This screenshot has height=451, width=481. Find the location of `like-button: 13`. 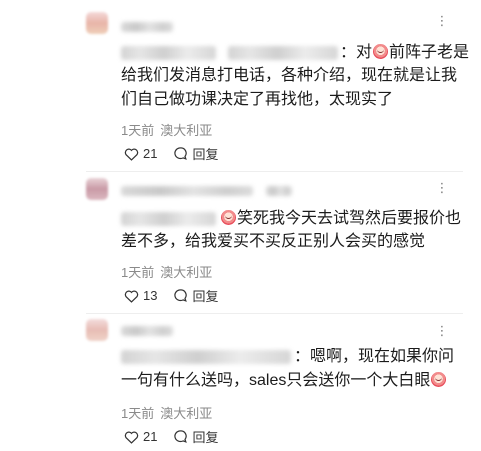

like-button: 13 is located at coordinates (140, 295).